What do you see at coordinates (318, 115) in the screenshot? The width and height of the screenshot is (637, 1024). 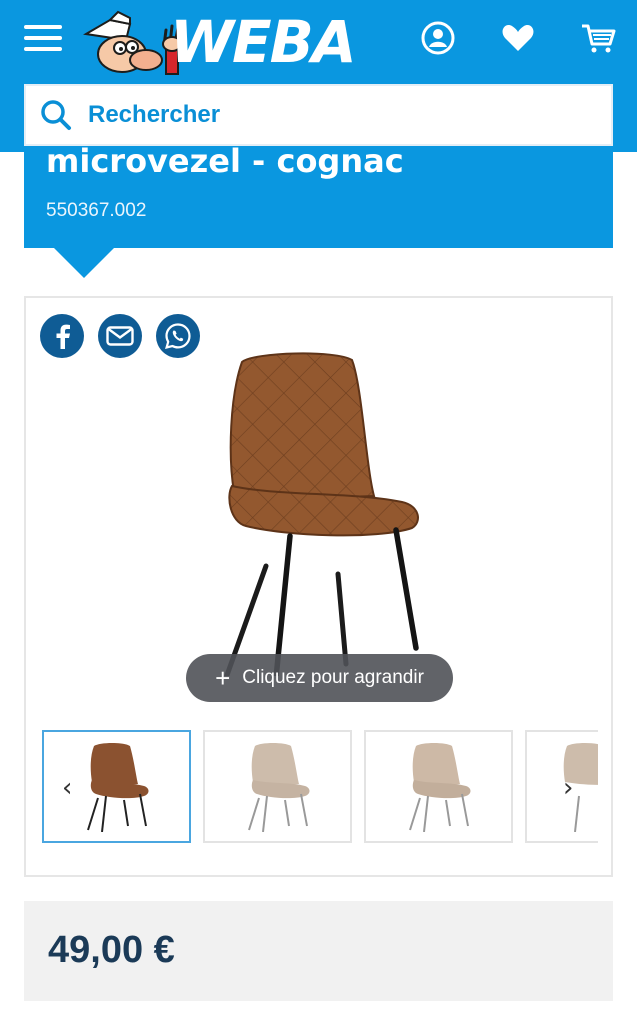 I see `search-input: Rechercher` at bounding box center [318, 115].